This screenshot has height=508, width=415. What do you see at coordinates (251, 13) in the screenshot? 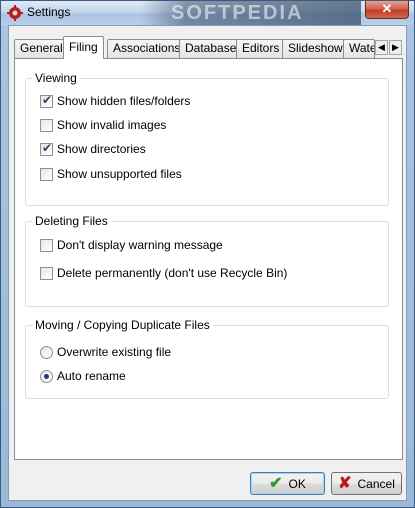
I see `softpedia-watermark: SOFTPEDIA` at bounding box center [251, 13].